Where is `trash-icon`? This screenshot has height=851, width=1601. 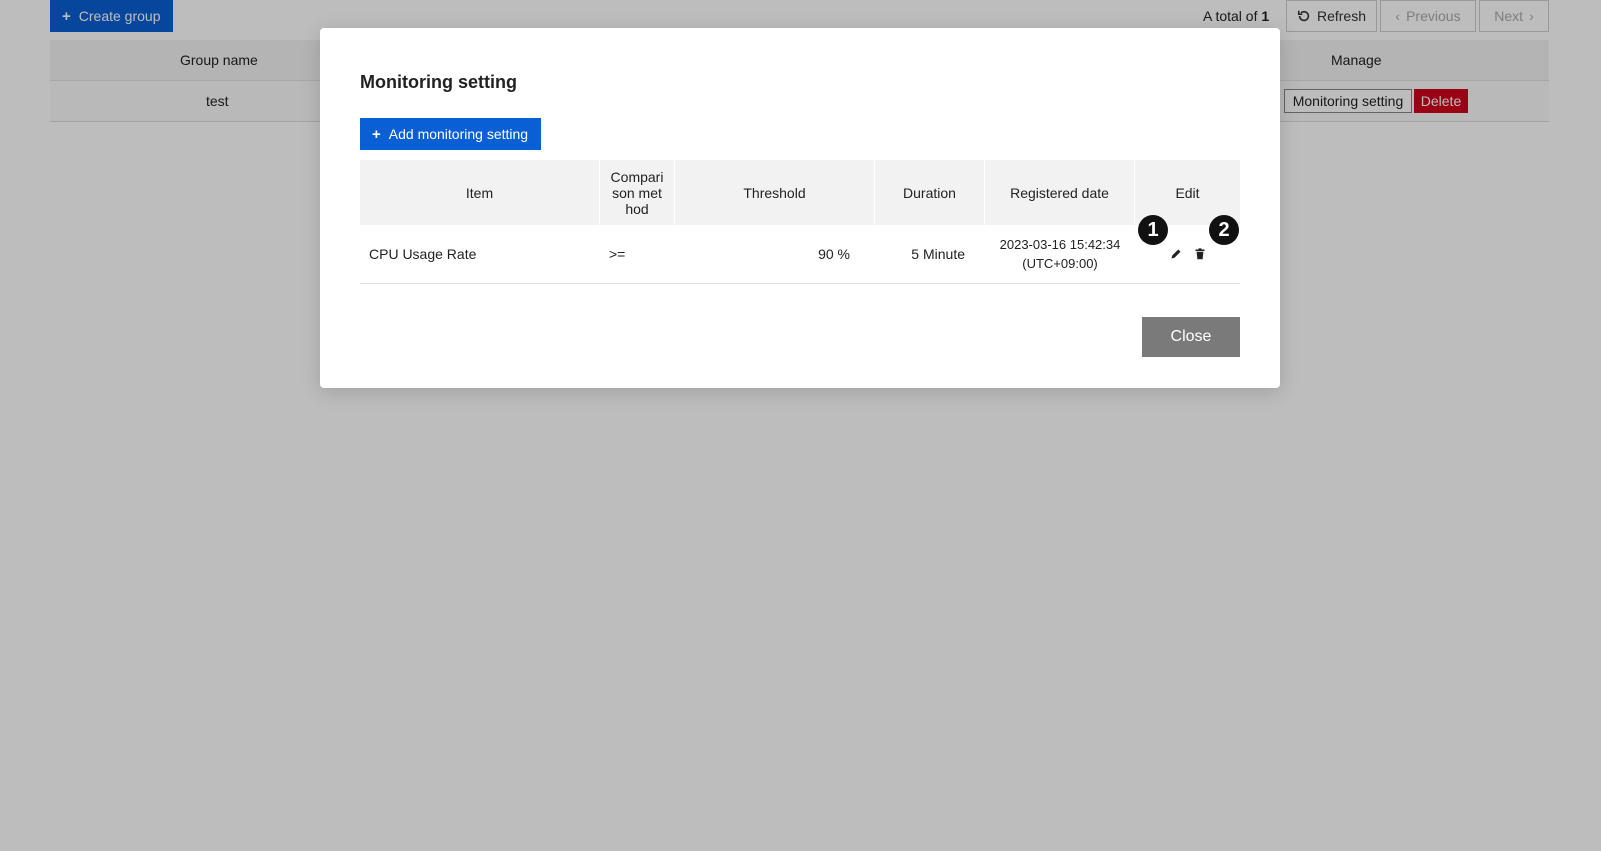
trash-icon is located at coordinates (1200, 254).